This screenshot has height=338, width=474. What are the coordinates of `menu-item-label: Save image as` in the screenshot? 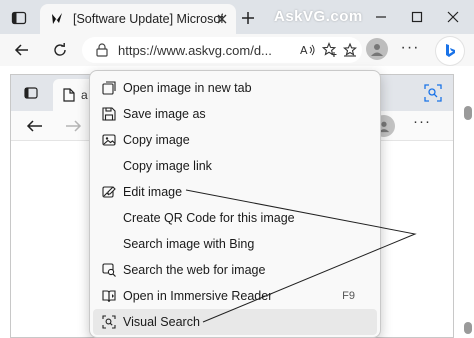 It's located at (164, 114).